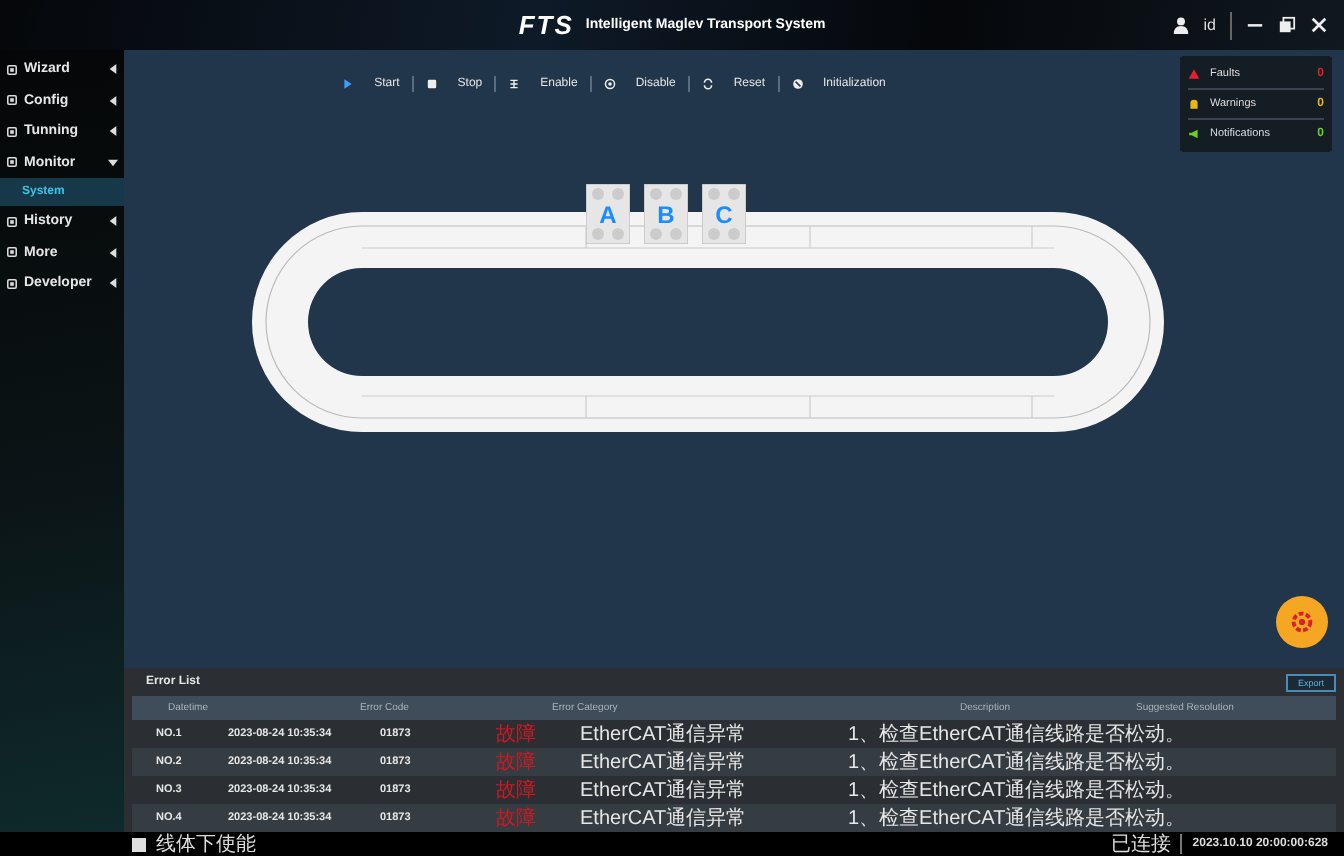 Image resolution: width=1344 pixels, height=856 pixels. I want to click on close-icon, so click(1319, 25).